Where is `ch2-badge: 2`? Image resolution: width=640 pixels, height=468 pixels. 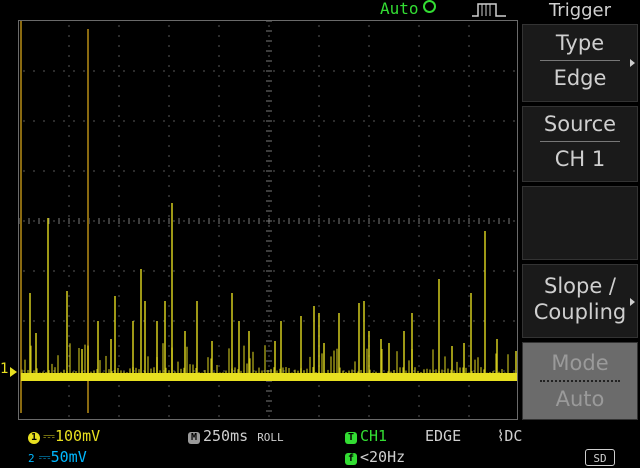
ch2-badge: 2 is located at coordinates (31, 458).